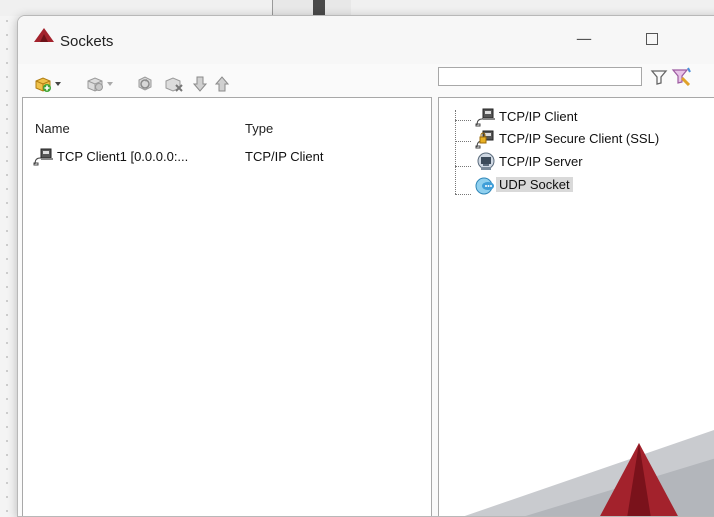 The width and height of the screenshot is (714, 517). Describe the element at coordinates (58, 84) in the screenshot. I see `add-socket-dropdown-icon` at that location.